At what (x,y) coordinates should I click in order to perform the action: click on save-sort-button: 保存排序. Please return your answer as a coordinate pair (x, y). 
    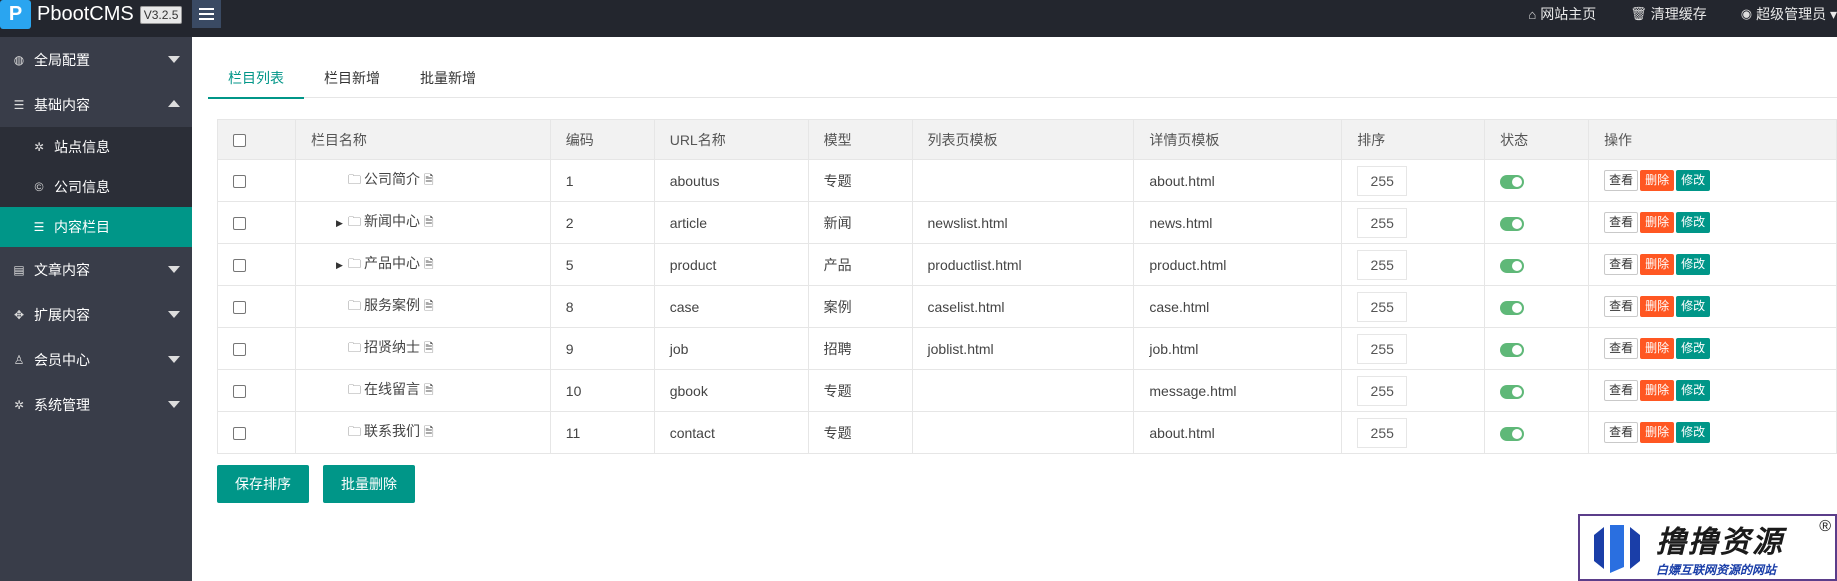
    Looking at the image, I should click on (263, 484).